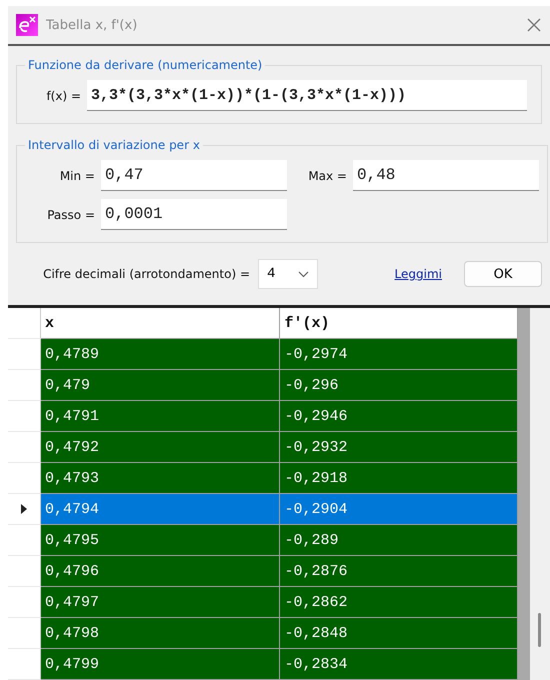  I want to click on table-cell: -0,2876, so click(399, 571).